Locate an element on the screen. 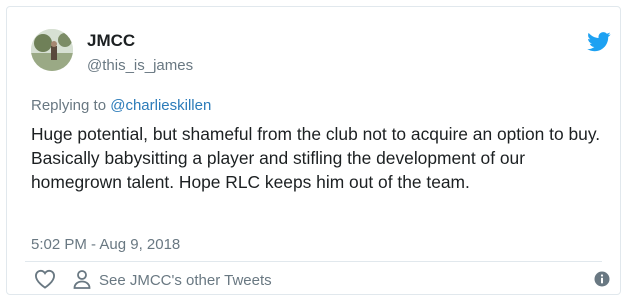 Image resolution: width=630 pixels, height=302 pixels. info-icon is located at coordinates (602, 279).